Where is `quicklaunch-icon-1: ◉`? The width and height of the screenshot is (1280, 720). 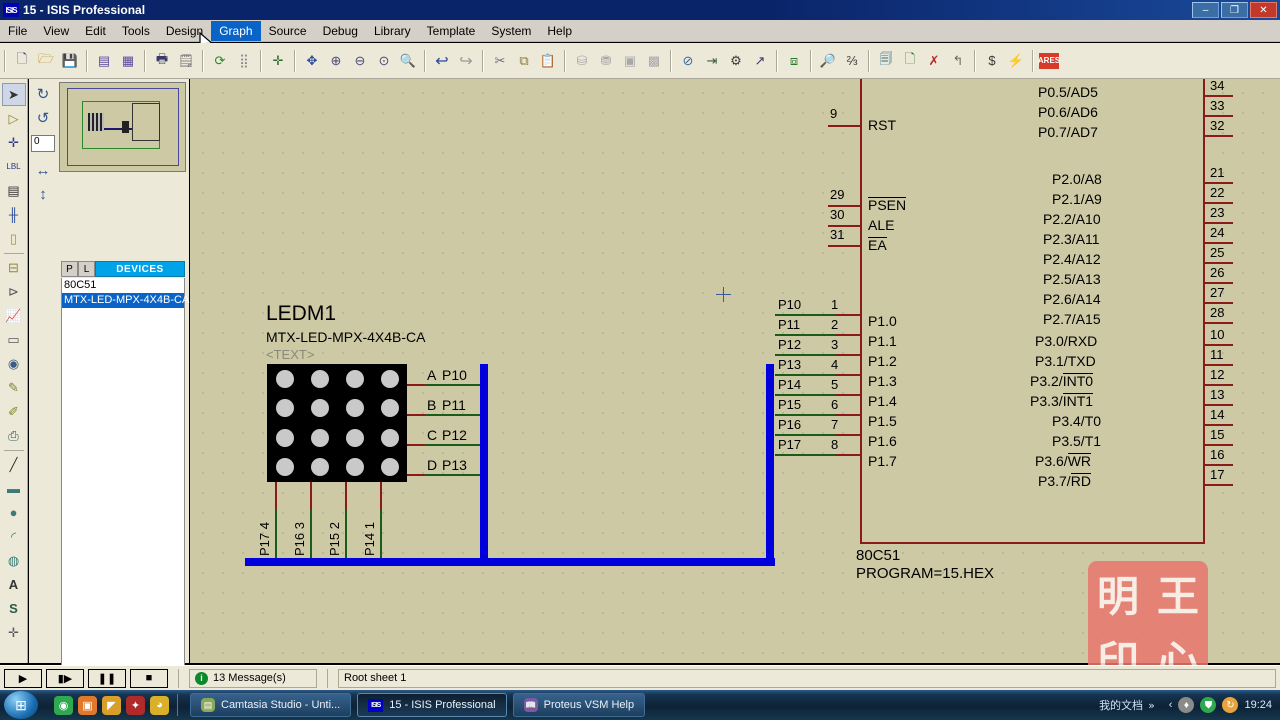
quicklaunch-icon-1: ◉ is located at coordinates (63, 705).